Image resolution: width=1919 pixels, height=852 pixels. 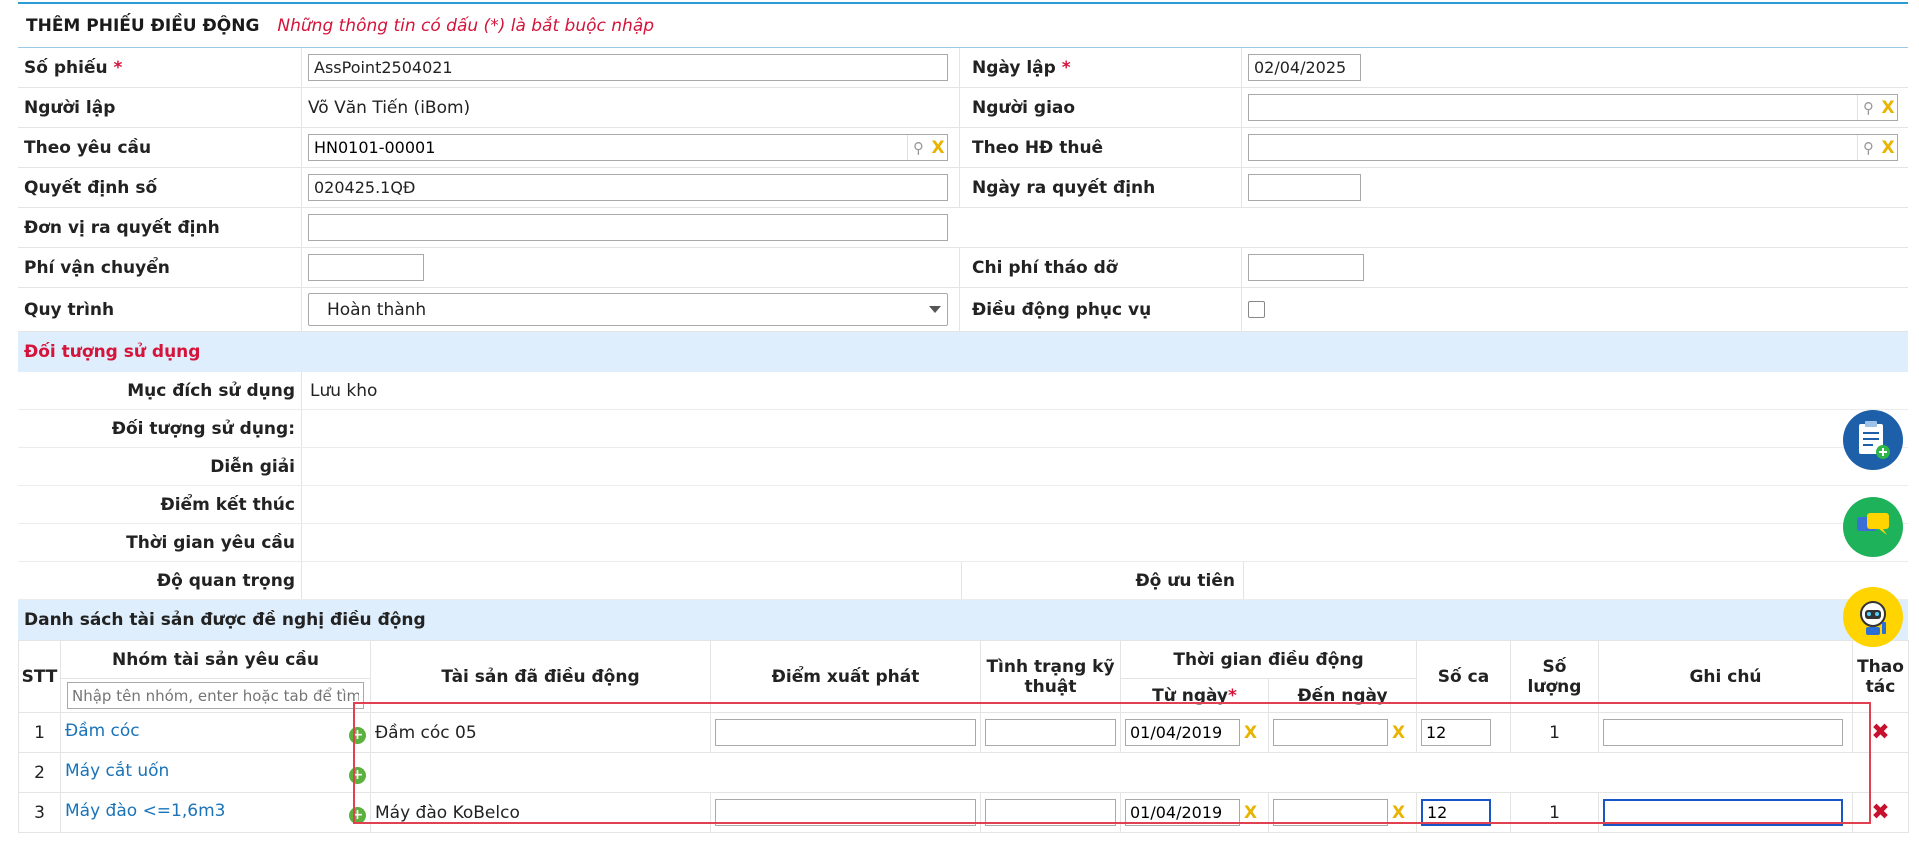 I want to click on ngay-lap-input, so click(x=1304, y=67).